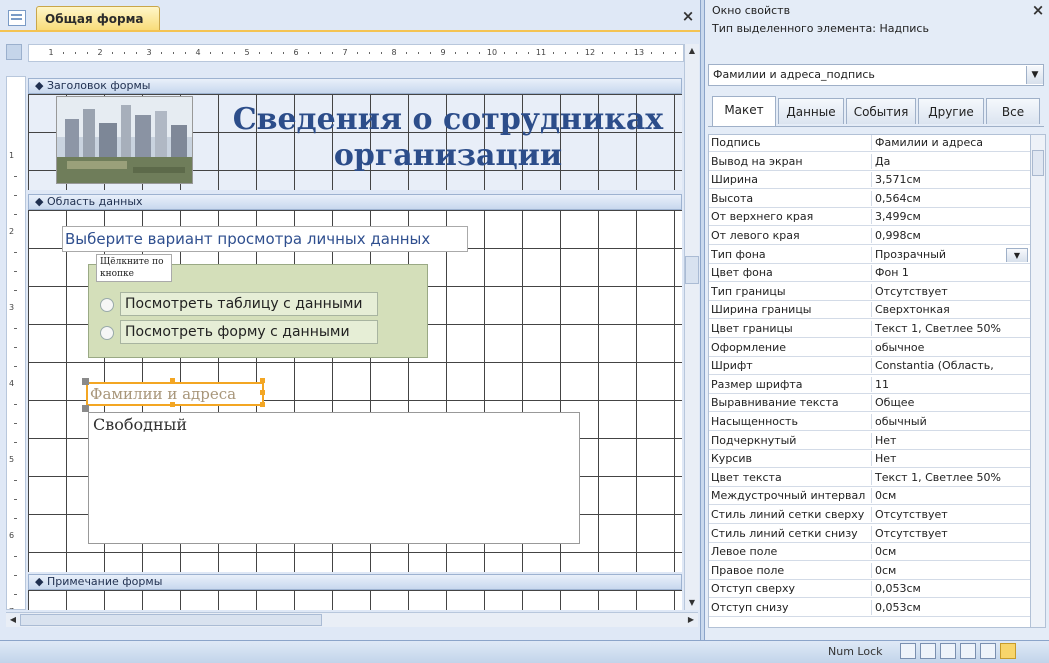  I want to click on tab-layout: Макет, so click(744, 111).